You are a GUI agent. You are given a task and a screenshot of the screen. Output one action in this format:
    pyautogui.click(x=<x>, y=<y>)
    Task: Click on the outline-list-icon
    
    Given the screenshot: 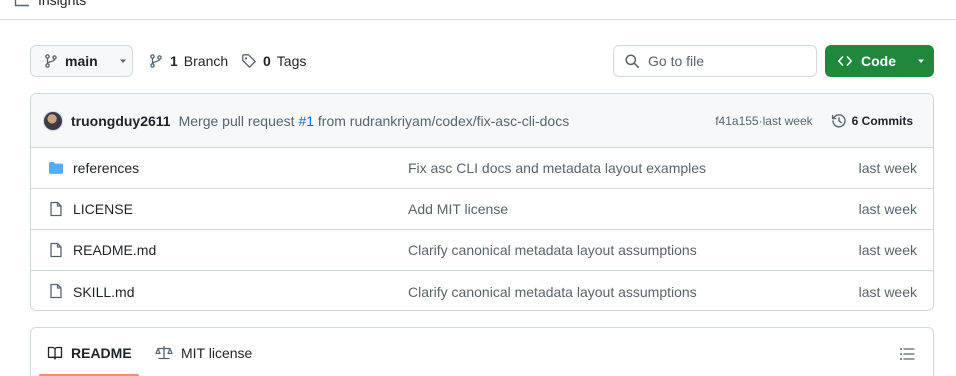 What is the action you would take?
    pyautogui.click(x=907, y=354)
    